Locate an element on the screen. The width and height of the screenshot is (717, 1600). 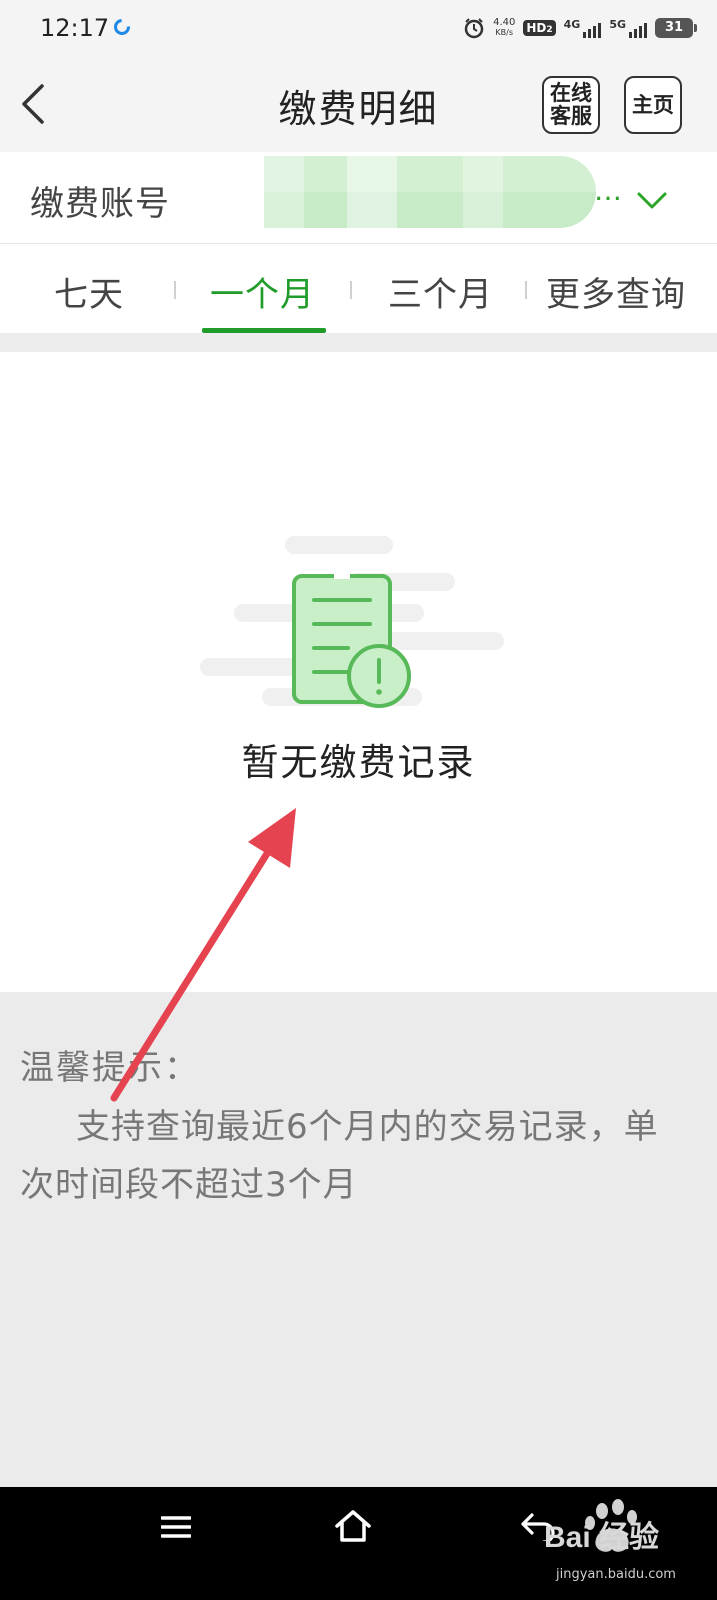
baidu-watermark-logo: Bai 经验 is located at coordinates (601, 1526).